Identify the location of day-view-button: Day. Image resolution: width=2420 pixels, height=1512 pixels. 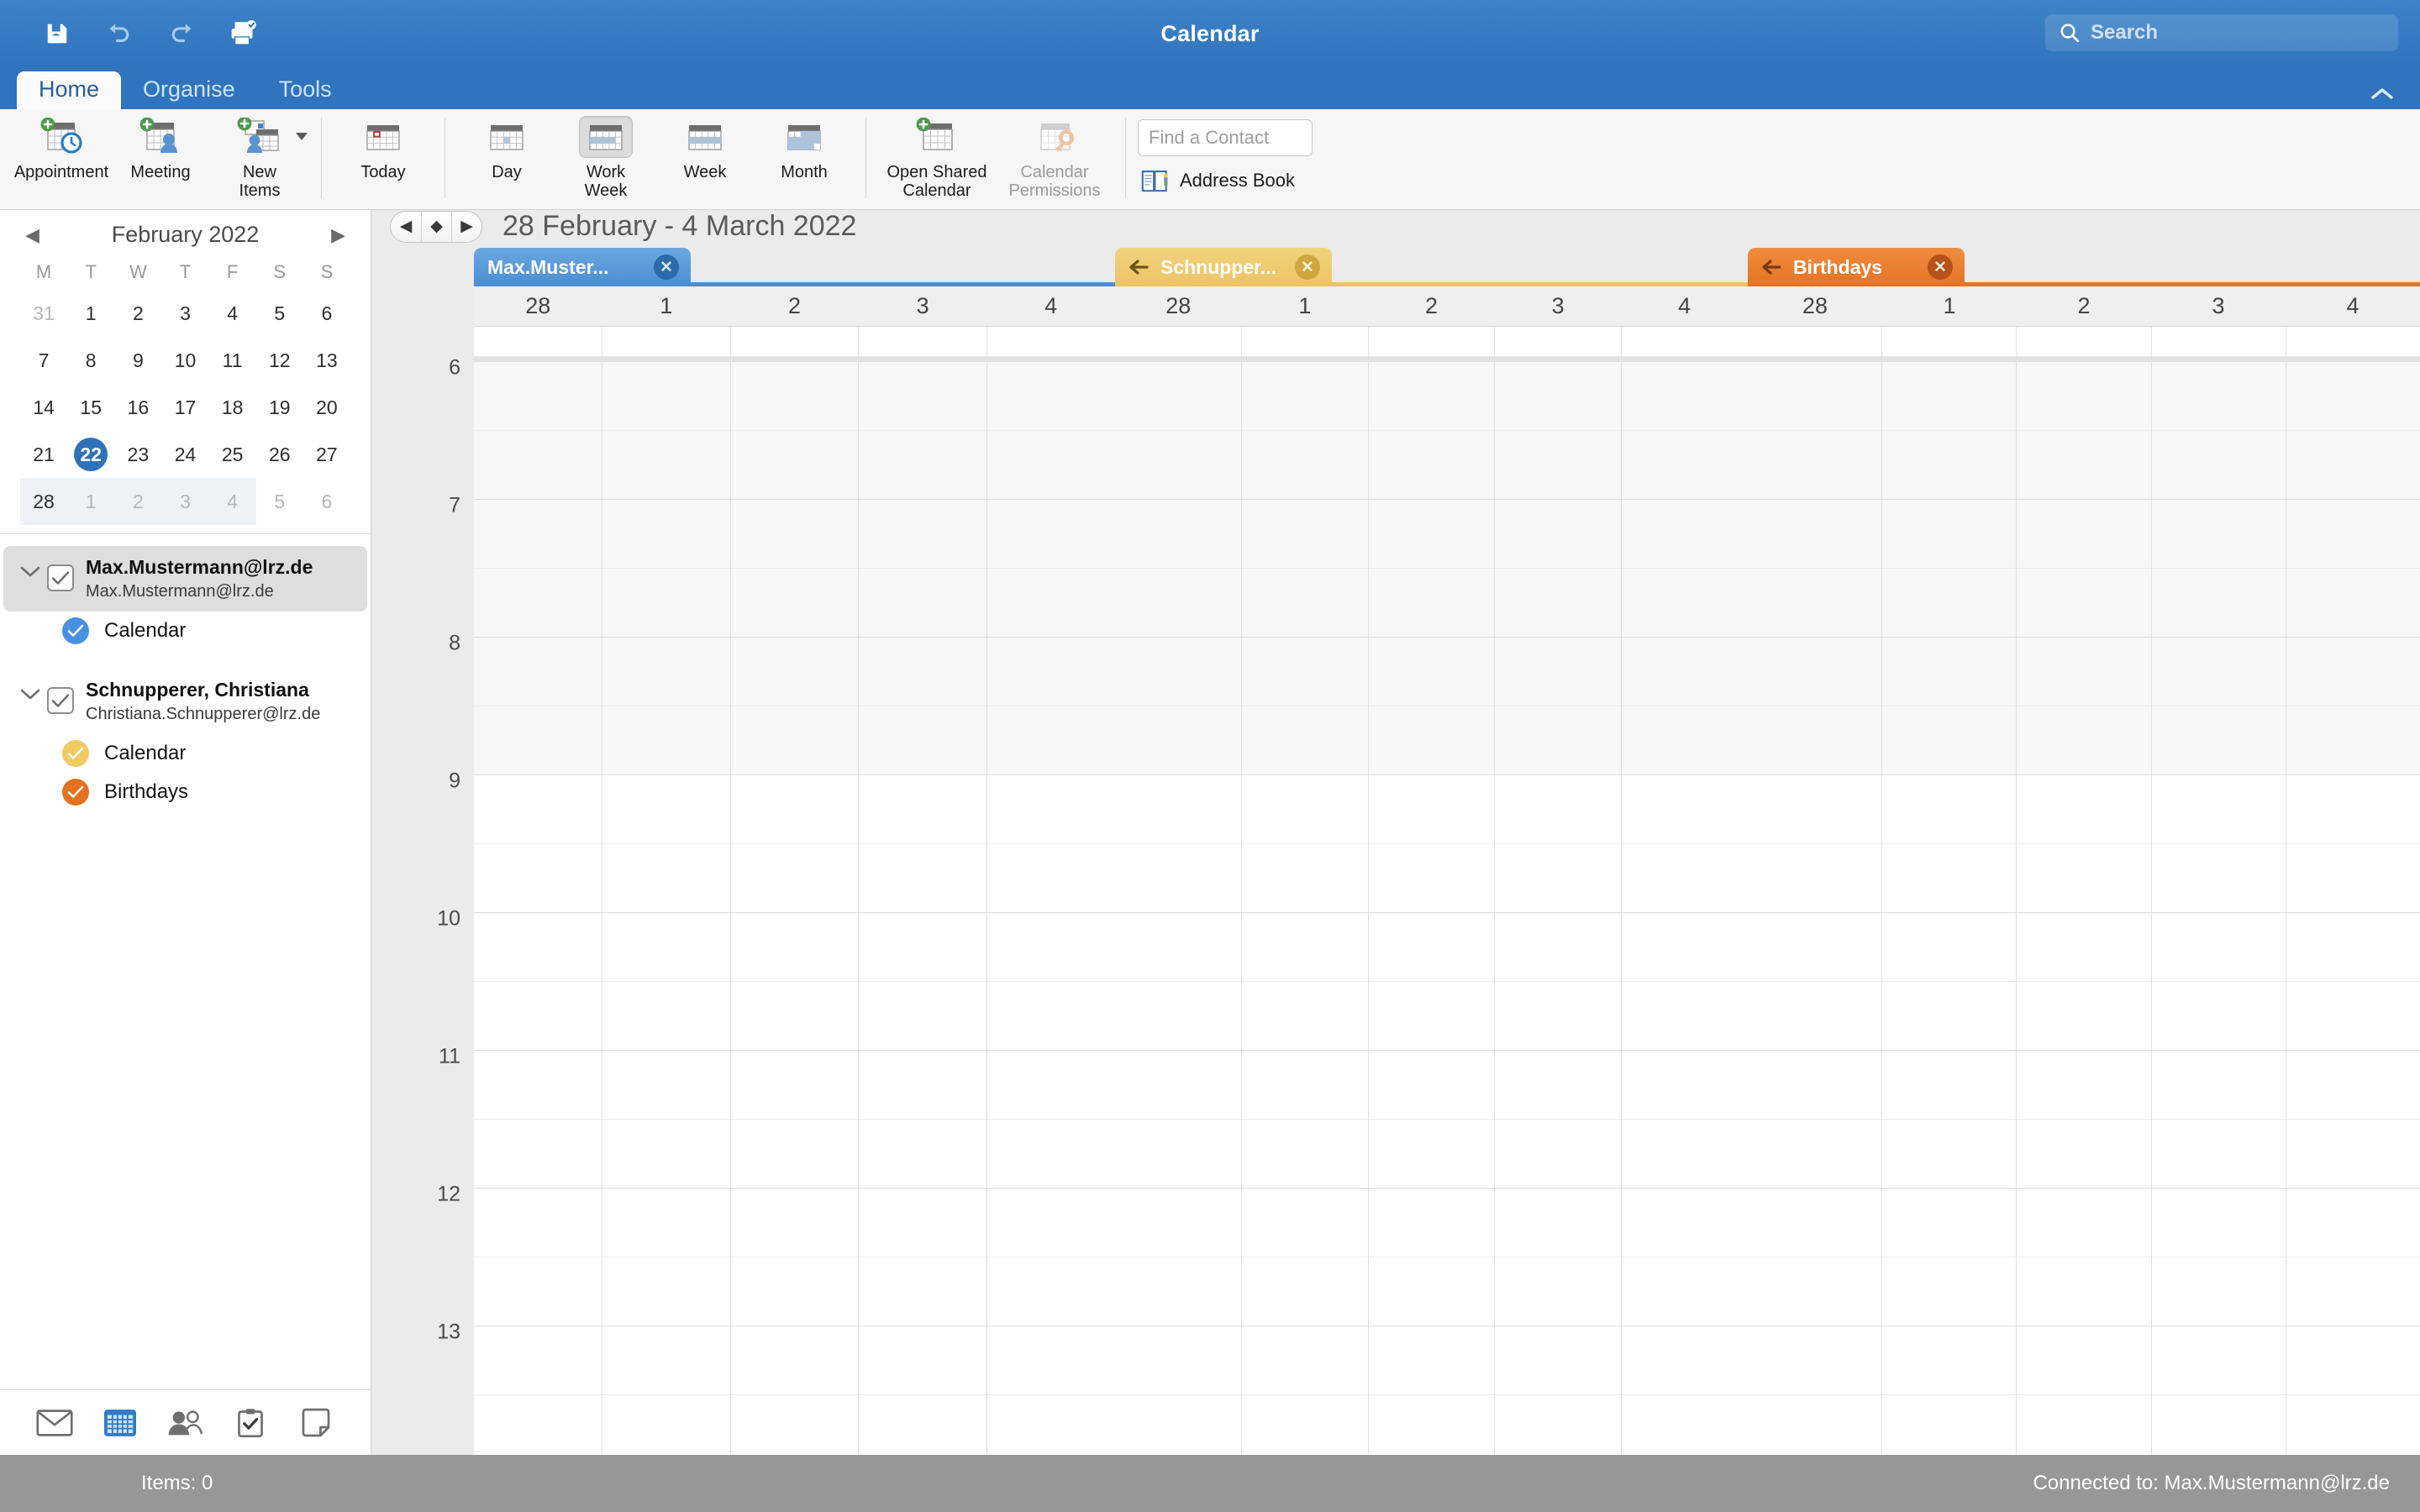
(507, 155).